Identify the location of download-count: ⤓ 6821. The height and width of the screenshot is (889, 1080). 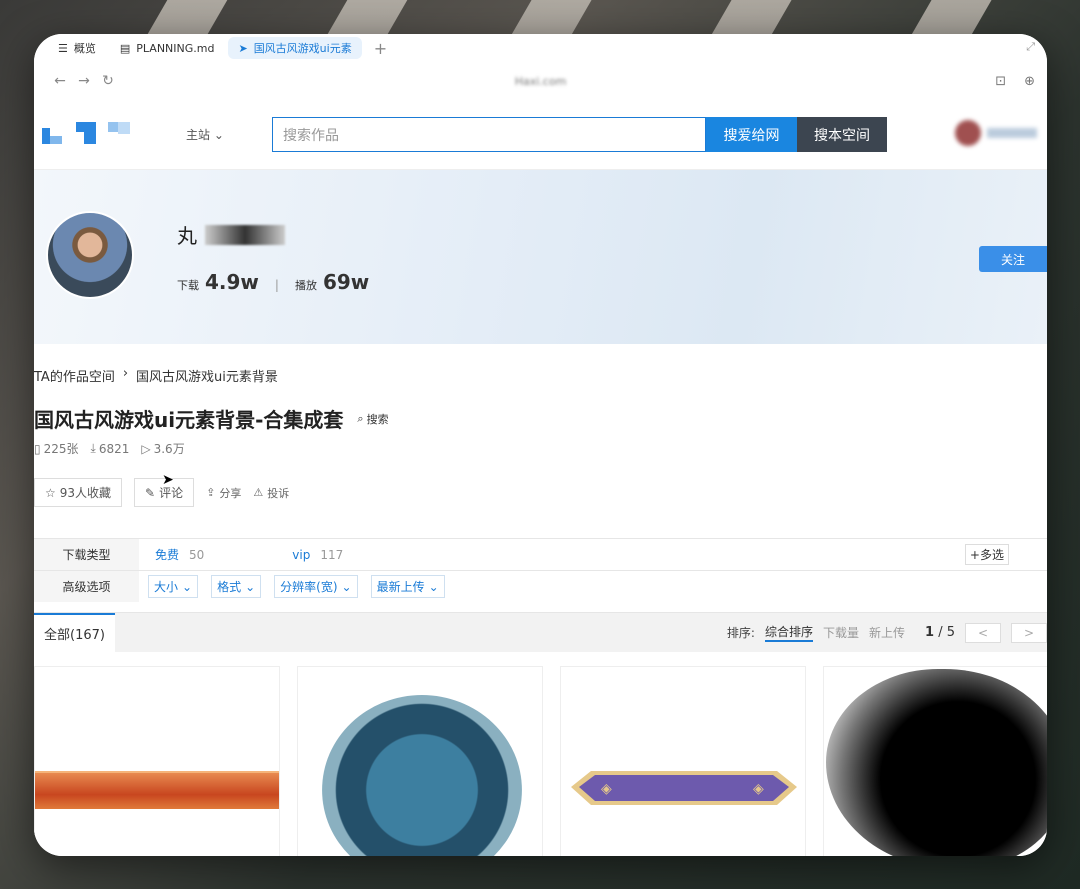
(110, 448).